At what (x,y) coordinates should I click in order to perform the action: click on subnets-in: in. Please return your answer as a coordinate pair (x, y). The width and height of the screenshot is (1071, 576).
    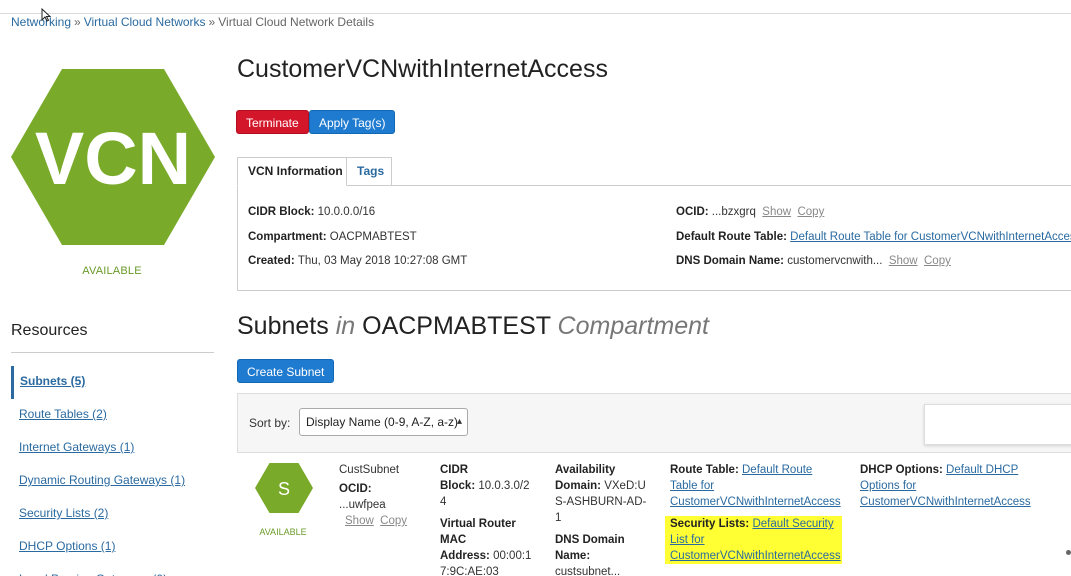
    Looking at the image, I should click on (345, 326).